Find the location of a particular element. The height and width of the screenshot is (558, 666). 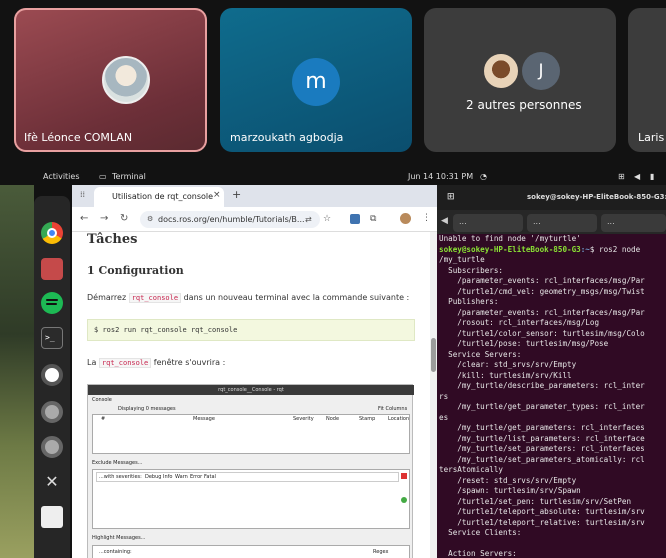

terminal-line: /clear: std_srvs/srv/Empty is located at coordinates (508, 364).